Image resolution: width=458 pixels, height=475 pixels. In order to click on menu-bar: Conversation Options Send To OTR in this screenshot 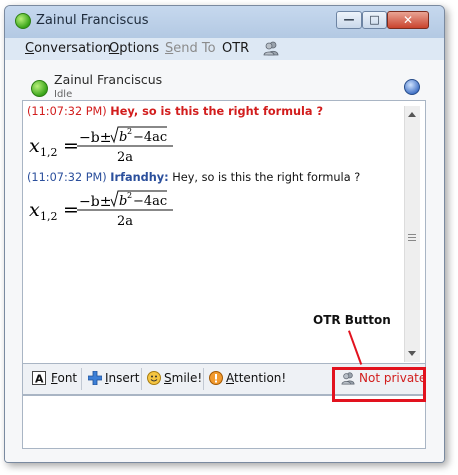, I will do `click(224, 49)`.